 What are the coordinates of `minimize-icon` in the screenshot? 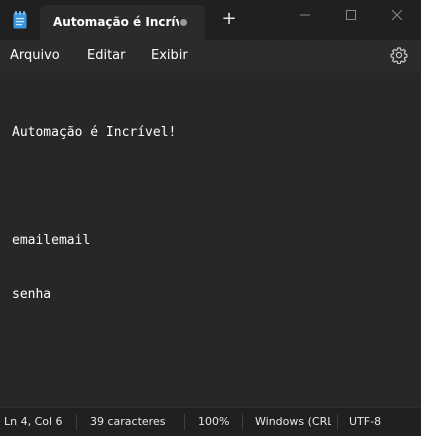 It's located at (305, 15).